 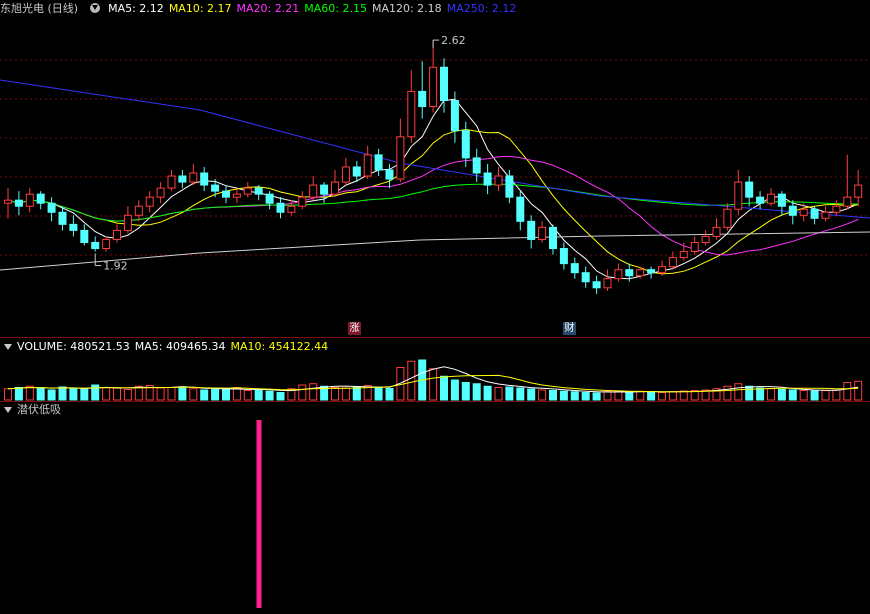 I want to click on stock-title: 东旭光电 (日线), so click(x=39, y=8).